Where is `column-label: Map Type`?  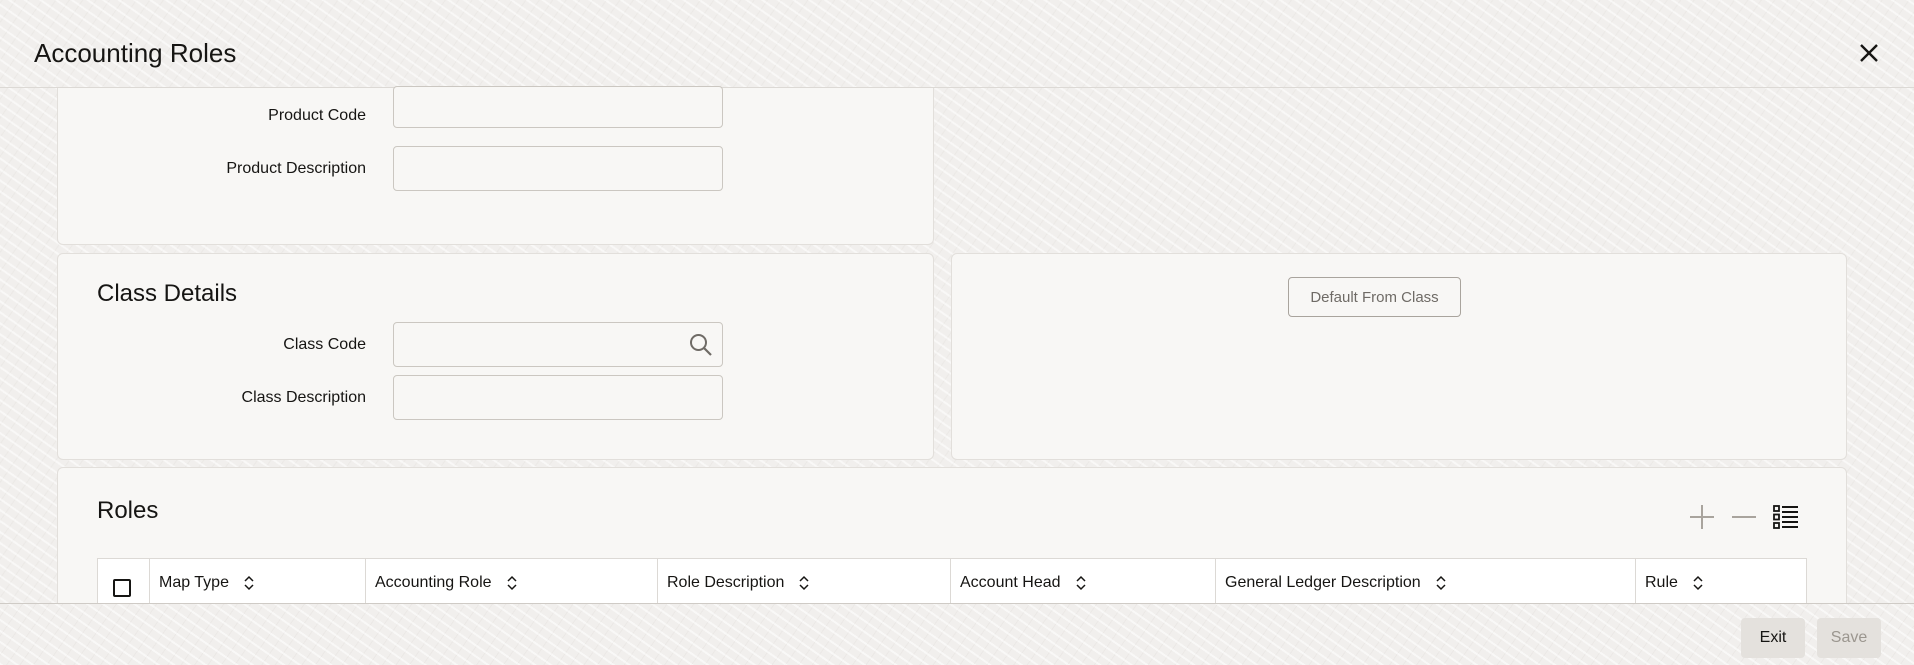
column-label: Map Type is located at coordinates (194, 582).